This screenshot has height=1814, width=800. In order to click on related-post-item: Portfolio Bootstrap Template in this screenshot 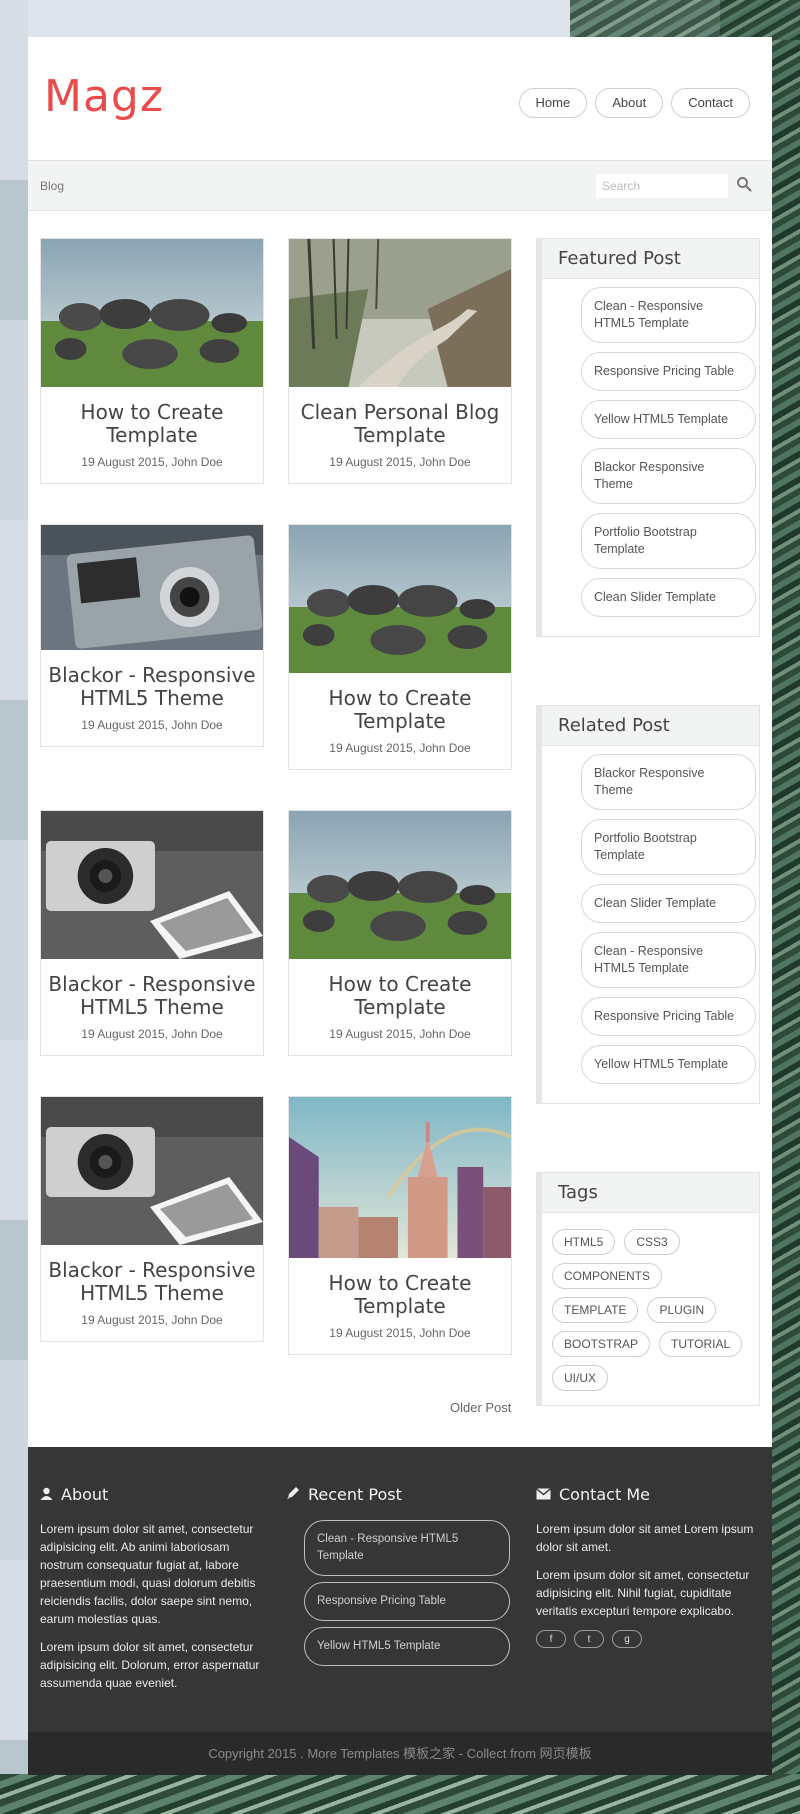, I will do `click(668, 847)`.